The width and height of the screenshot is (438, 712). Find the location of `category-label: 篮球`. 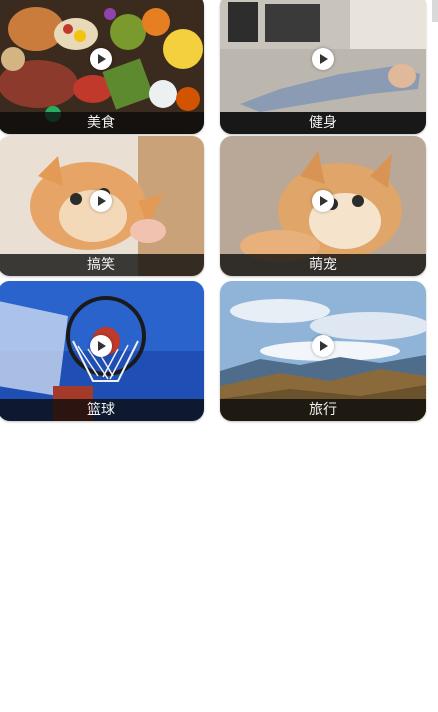

category-label: 篮球 is located at coordinates (102, 410).